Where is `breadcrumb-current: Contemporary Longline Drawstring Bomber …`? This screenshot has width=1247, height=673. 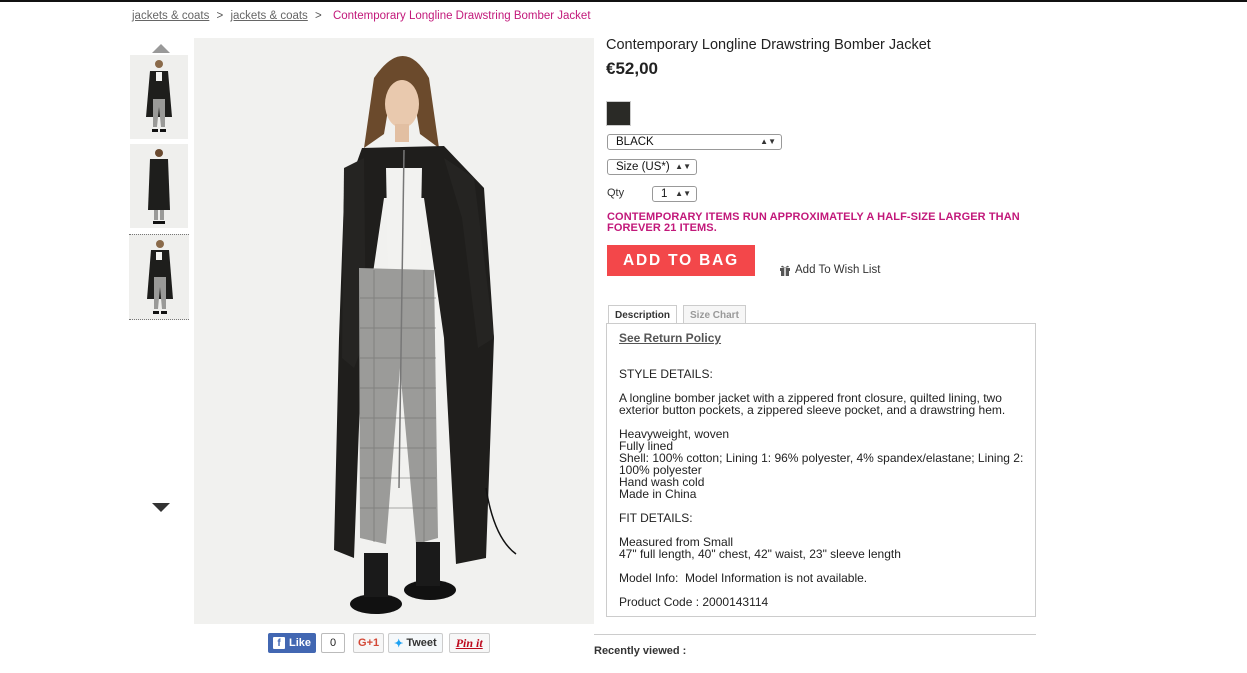
breadcrumb-current: Contemporary Longline Drawstring Bomber … is located at coordinates (461, 16).